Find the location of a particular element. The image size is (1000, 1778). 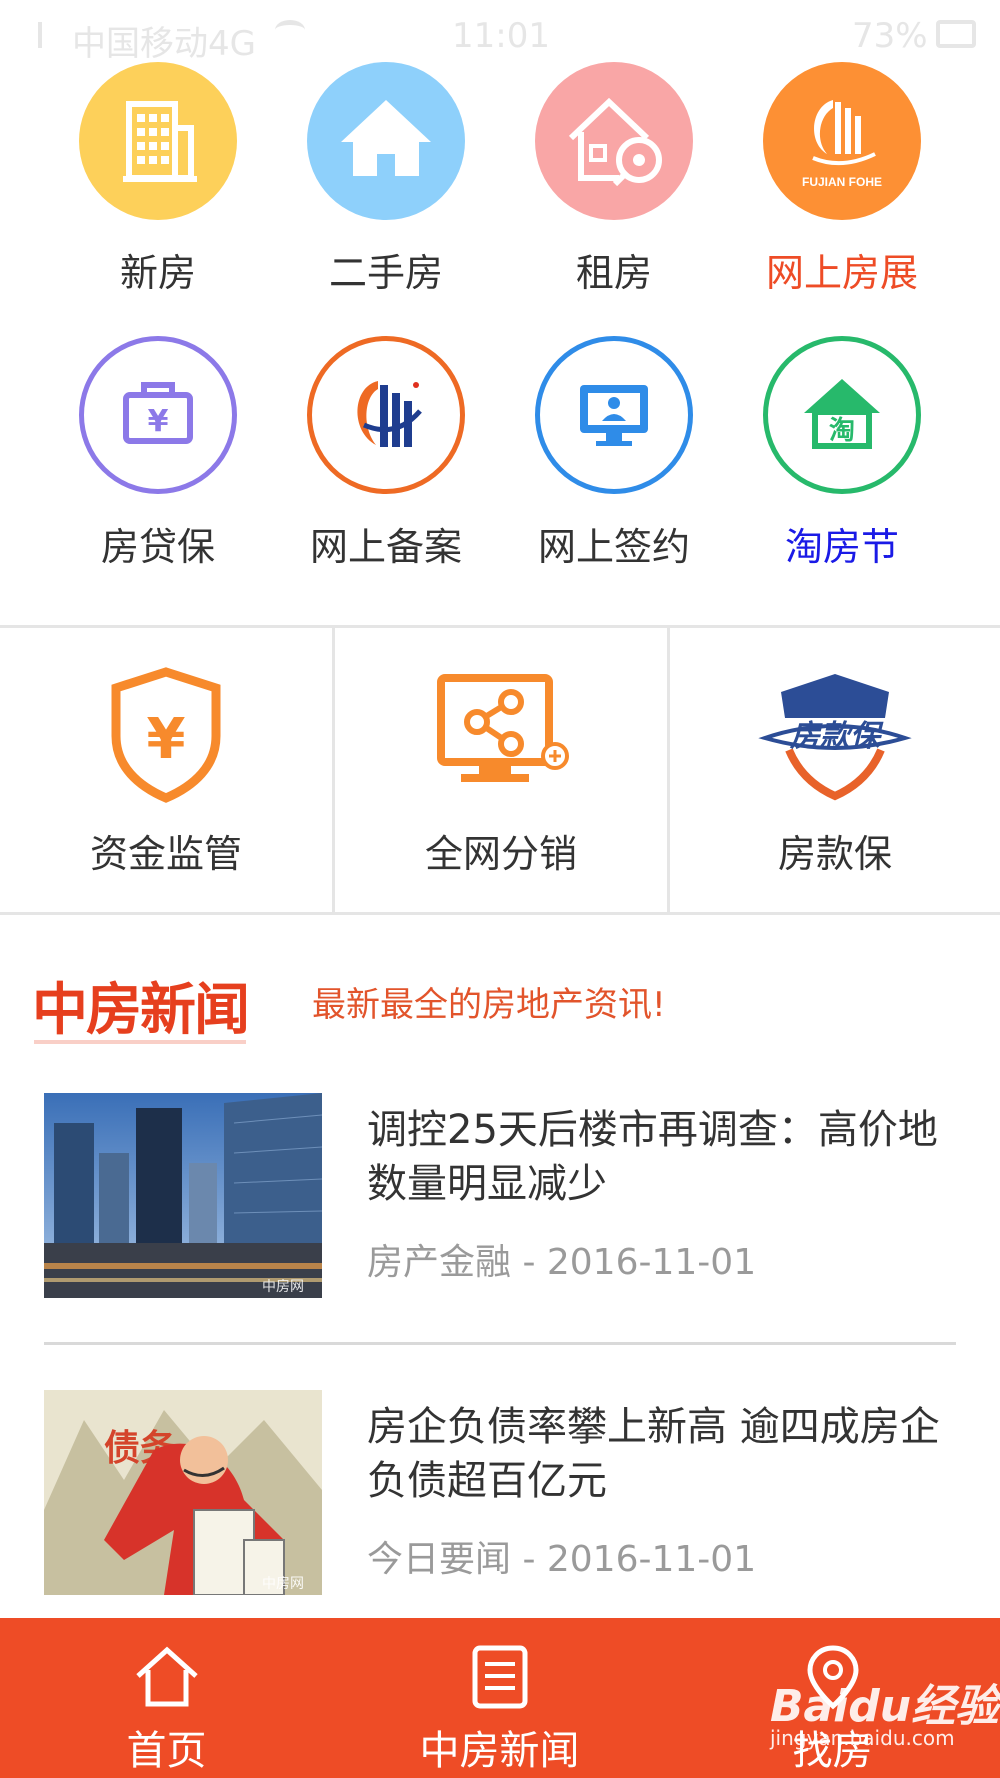

fangkuanbao-badge-icon: 房款保 is located at coordinates (835, 736).